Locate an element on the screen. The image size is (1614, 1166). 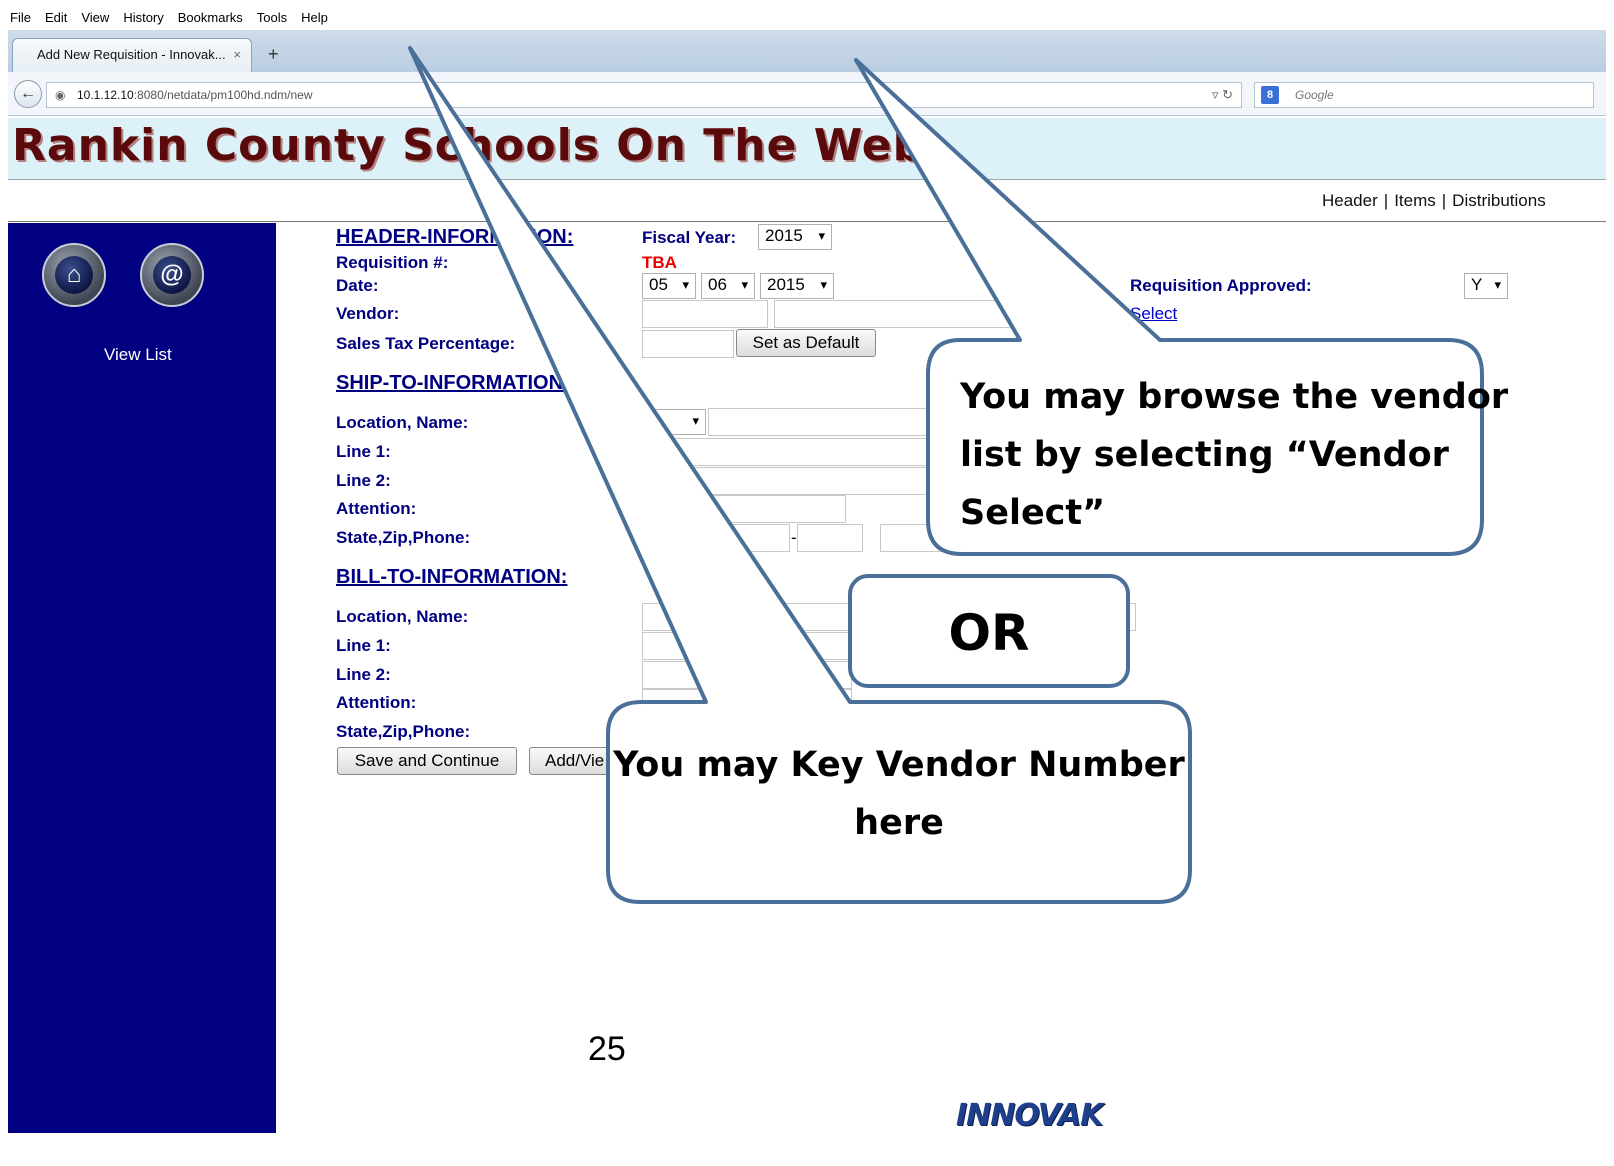
browse-callout-line: Select” is located at coordinates (1033, 513).